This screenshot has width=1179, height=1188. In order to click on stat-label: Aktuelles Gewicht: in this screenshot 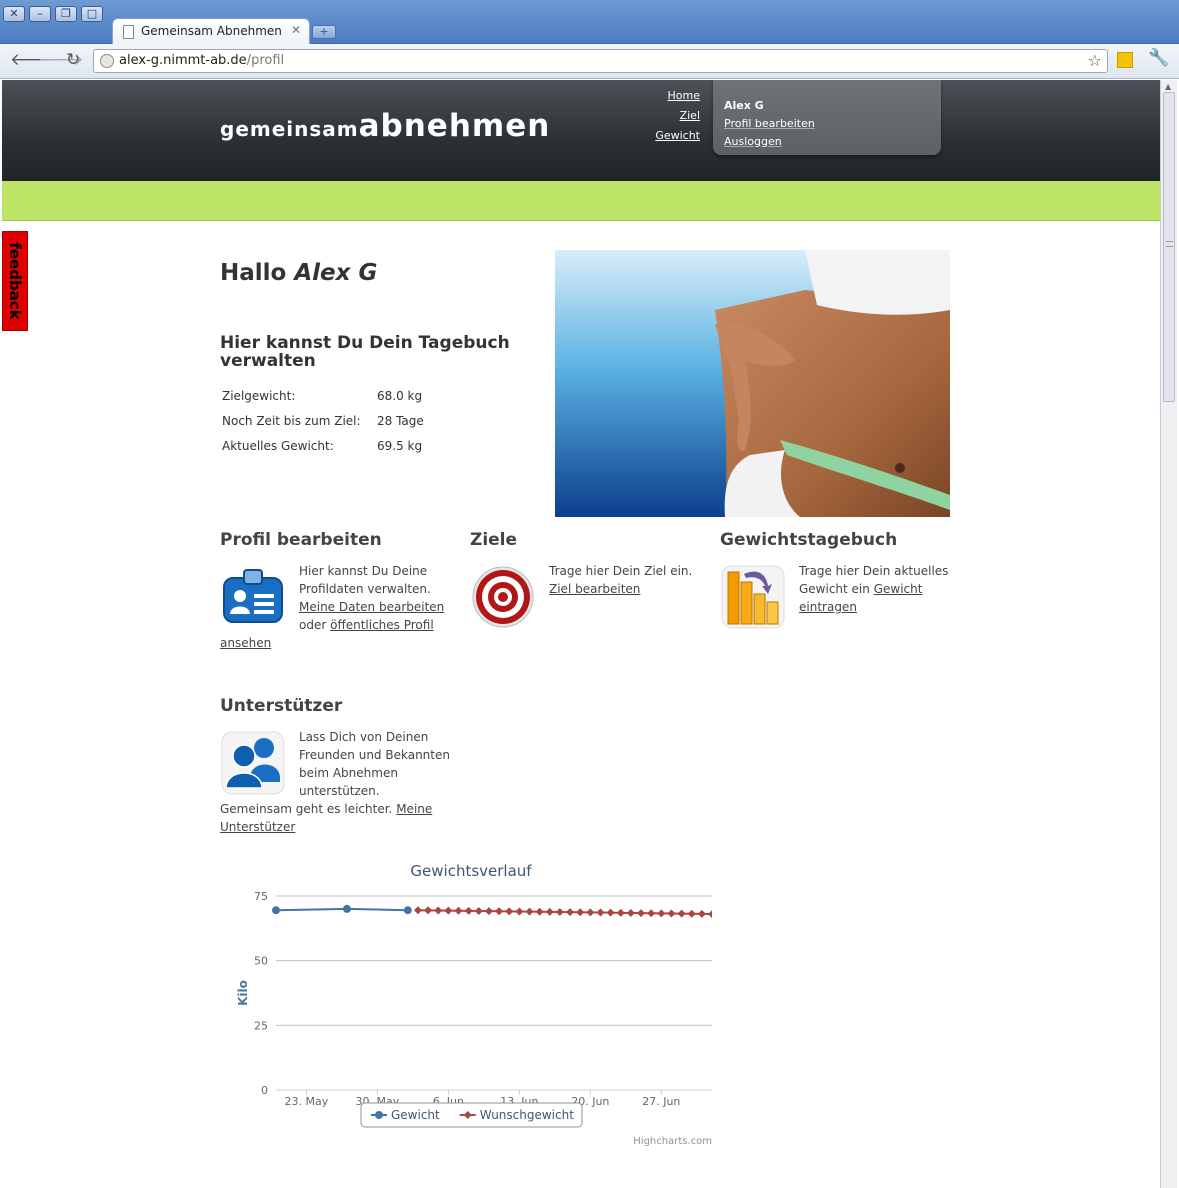, I will do `click(278, 445)`.